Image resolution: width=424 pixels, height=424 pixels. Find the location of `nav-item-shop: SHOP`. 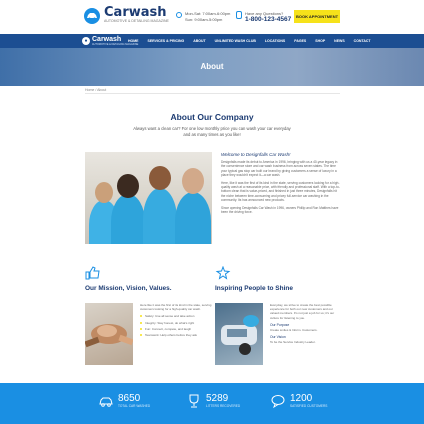

nav-item-shop: SHOP is located at coordinates (320, 41).